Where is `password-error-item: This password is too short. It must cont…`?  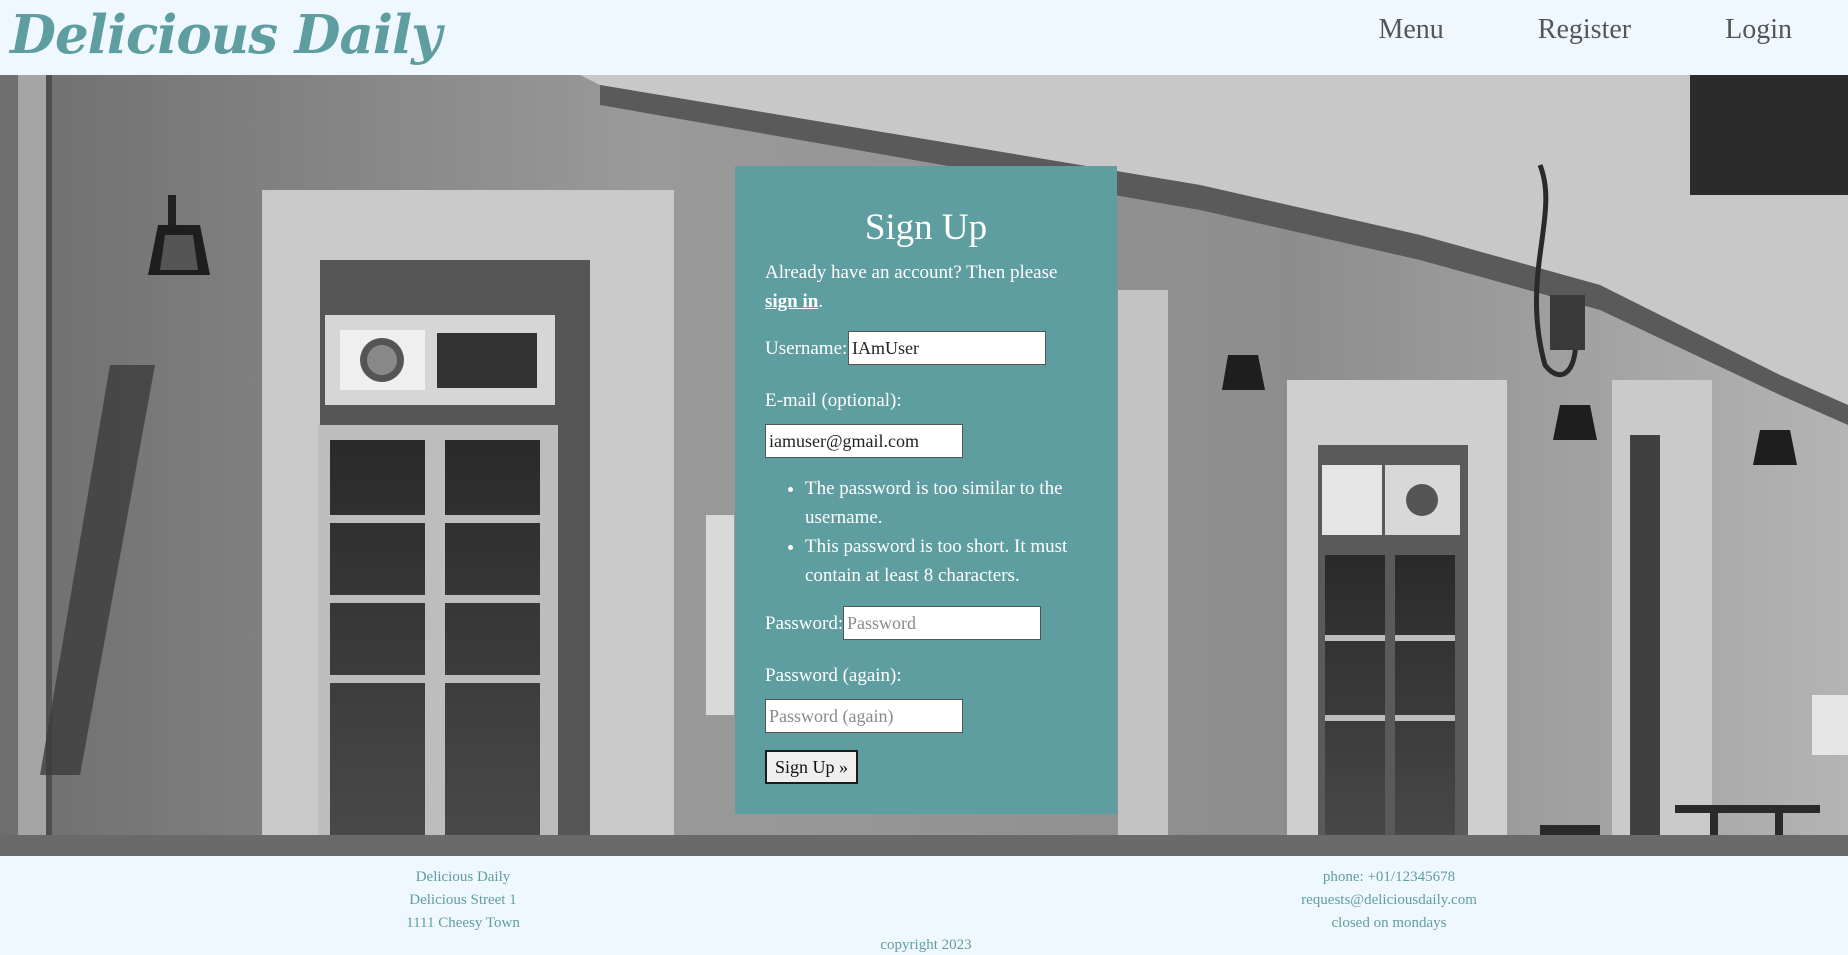 password-error-item: This password is too short. It must cont… is located at coordinates (946, 561).